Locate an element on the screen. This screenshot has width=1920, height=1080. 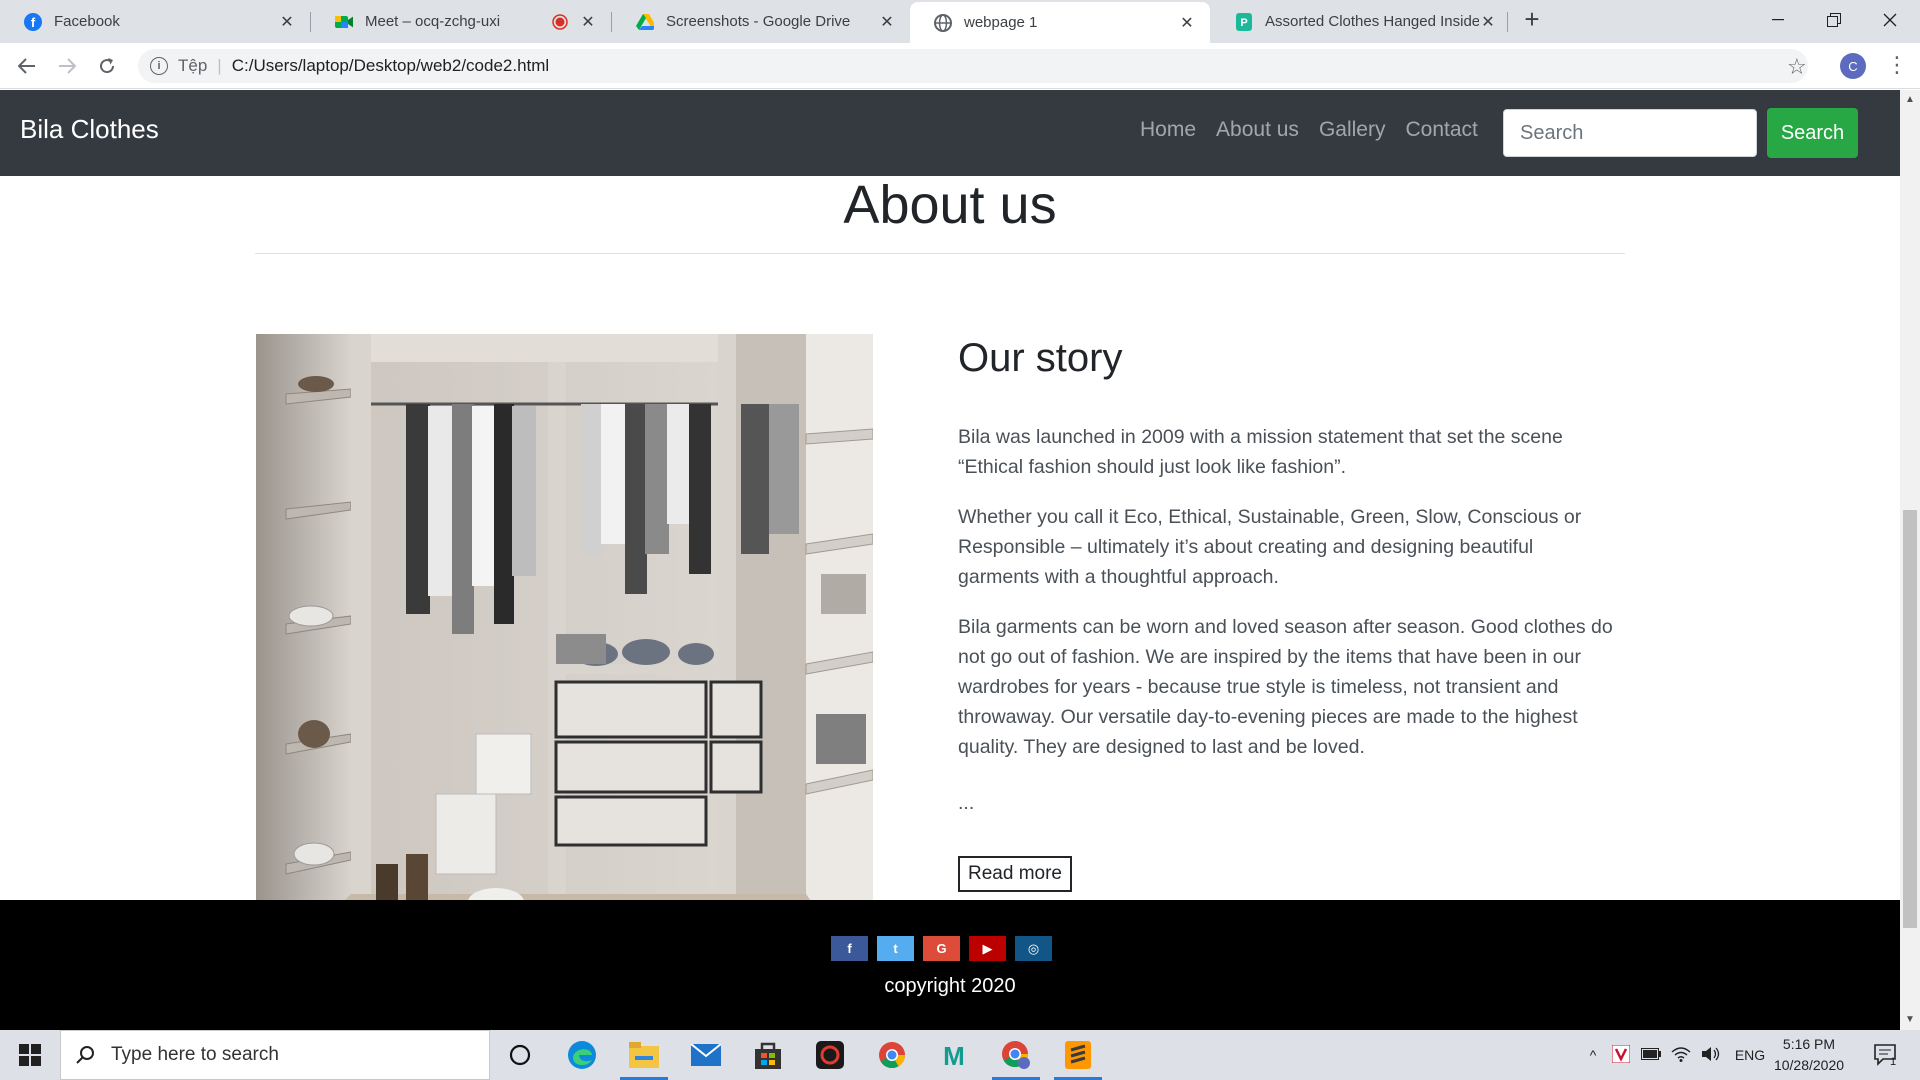
wifi-icon is located at coordinates (1681, 1055).